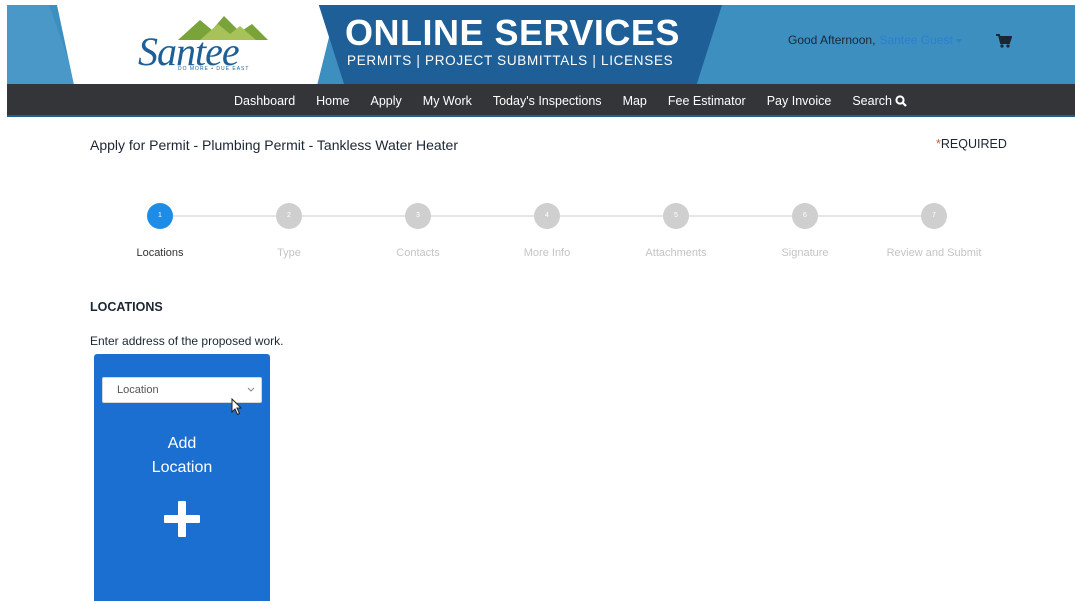 The width and height of the screenshot is (1075, 601). I want to click on nav-fee-estimator: Fee Estimator, so click(707, 101).